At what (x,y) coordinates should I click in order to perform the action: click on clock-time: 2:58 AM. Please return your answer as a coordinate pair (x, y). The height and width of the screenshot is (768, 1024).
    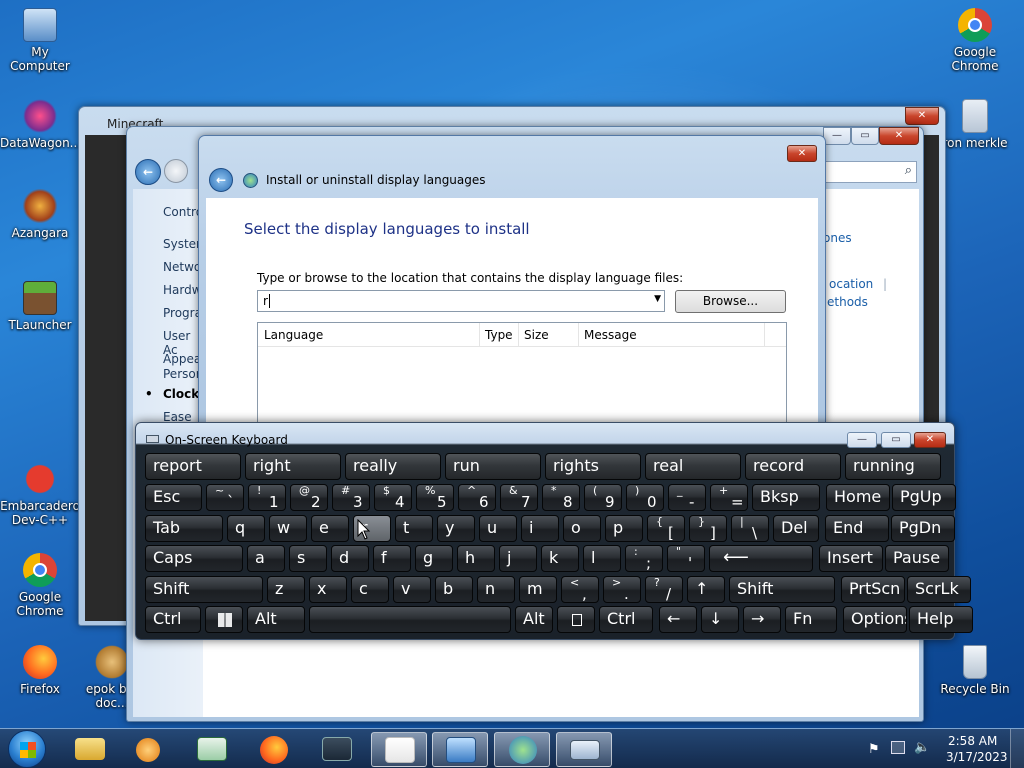
    Looking at the image, I should click on (972, 741).